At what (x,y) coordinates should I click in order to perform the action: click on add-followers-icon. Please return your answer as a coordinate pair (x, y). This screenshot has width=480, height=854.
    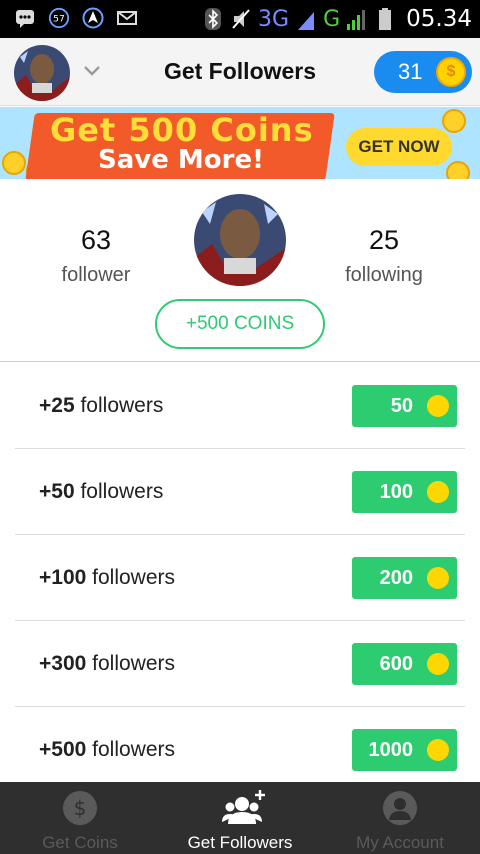
    Looking at the image, I should click on (243, 808).